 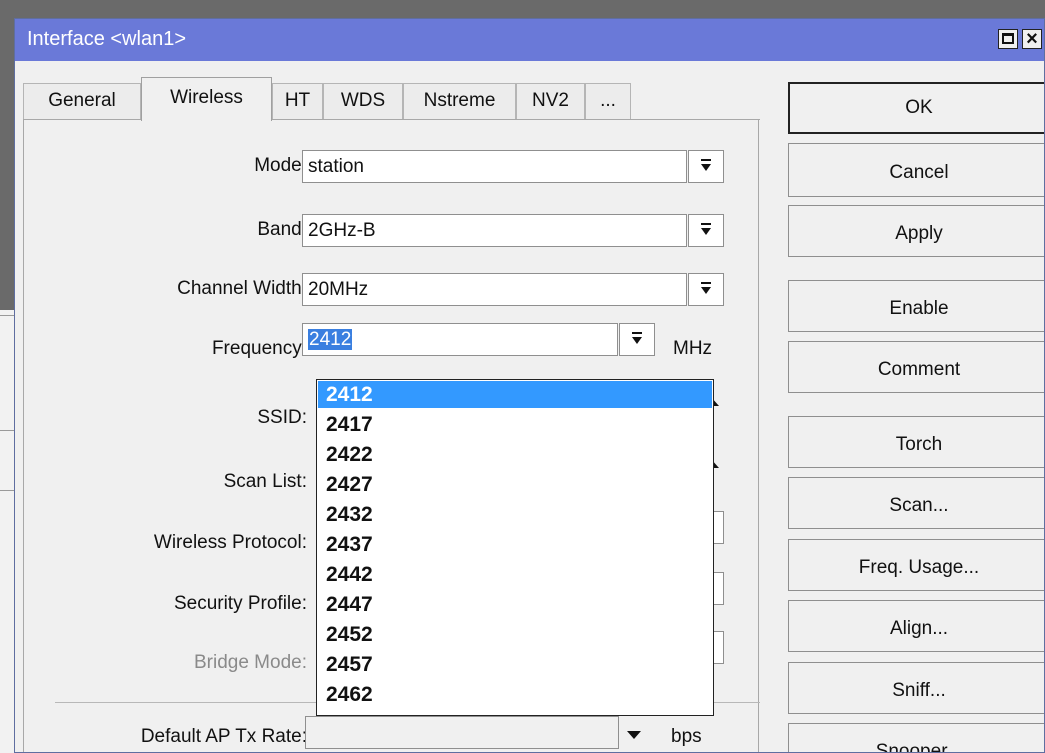 What do you see at coordinates (529, 40) in the screenshot?
I see `title-bar: Interface <wlan1> ×` at bounding box center [529, 40].